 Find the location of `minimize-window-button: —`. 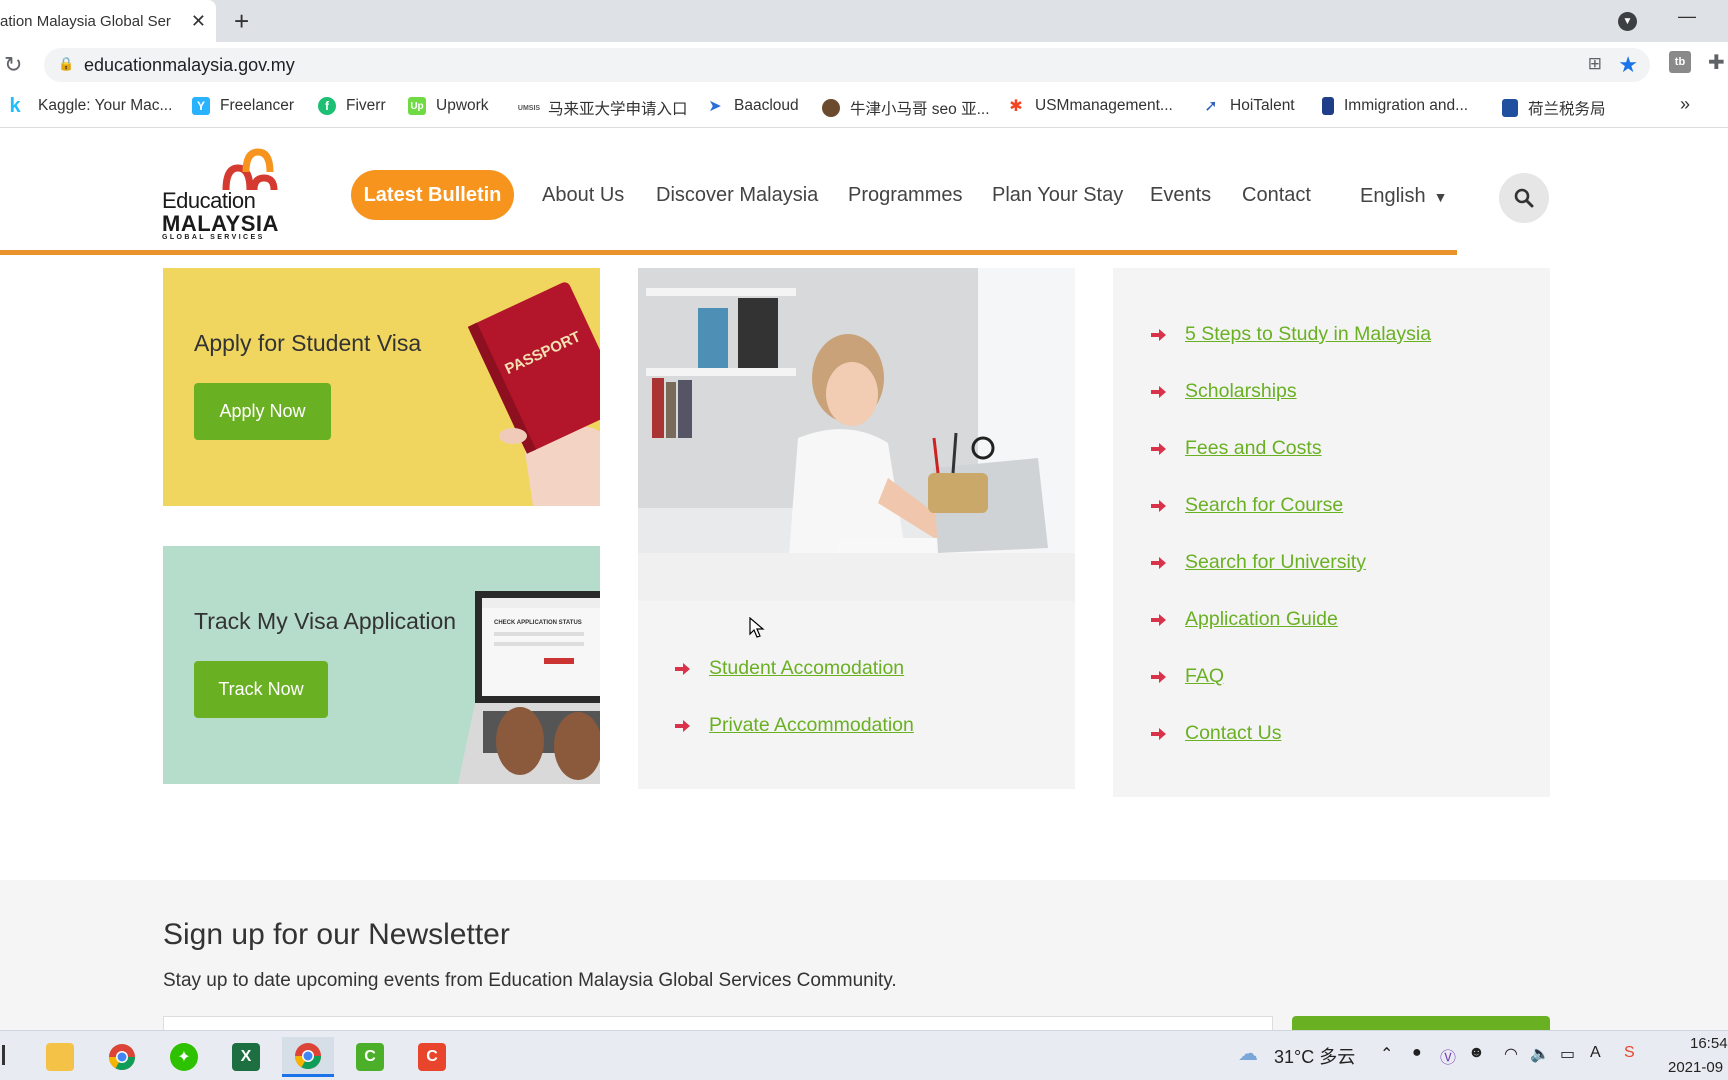

minimize-window-button: — is located at coordinates (1687, 16).